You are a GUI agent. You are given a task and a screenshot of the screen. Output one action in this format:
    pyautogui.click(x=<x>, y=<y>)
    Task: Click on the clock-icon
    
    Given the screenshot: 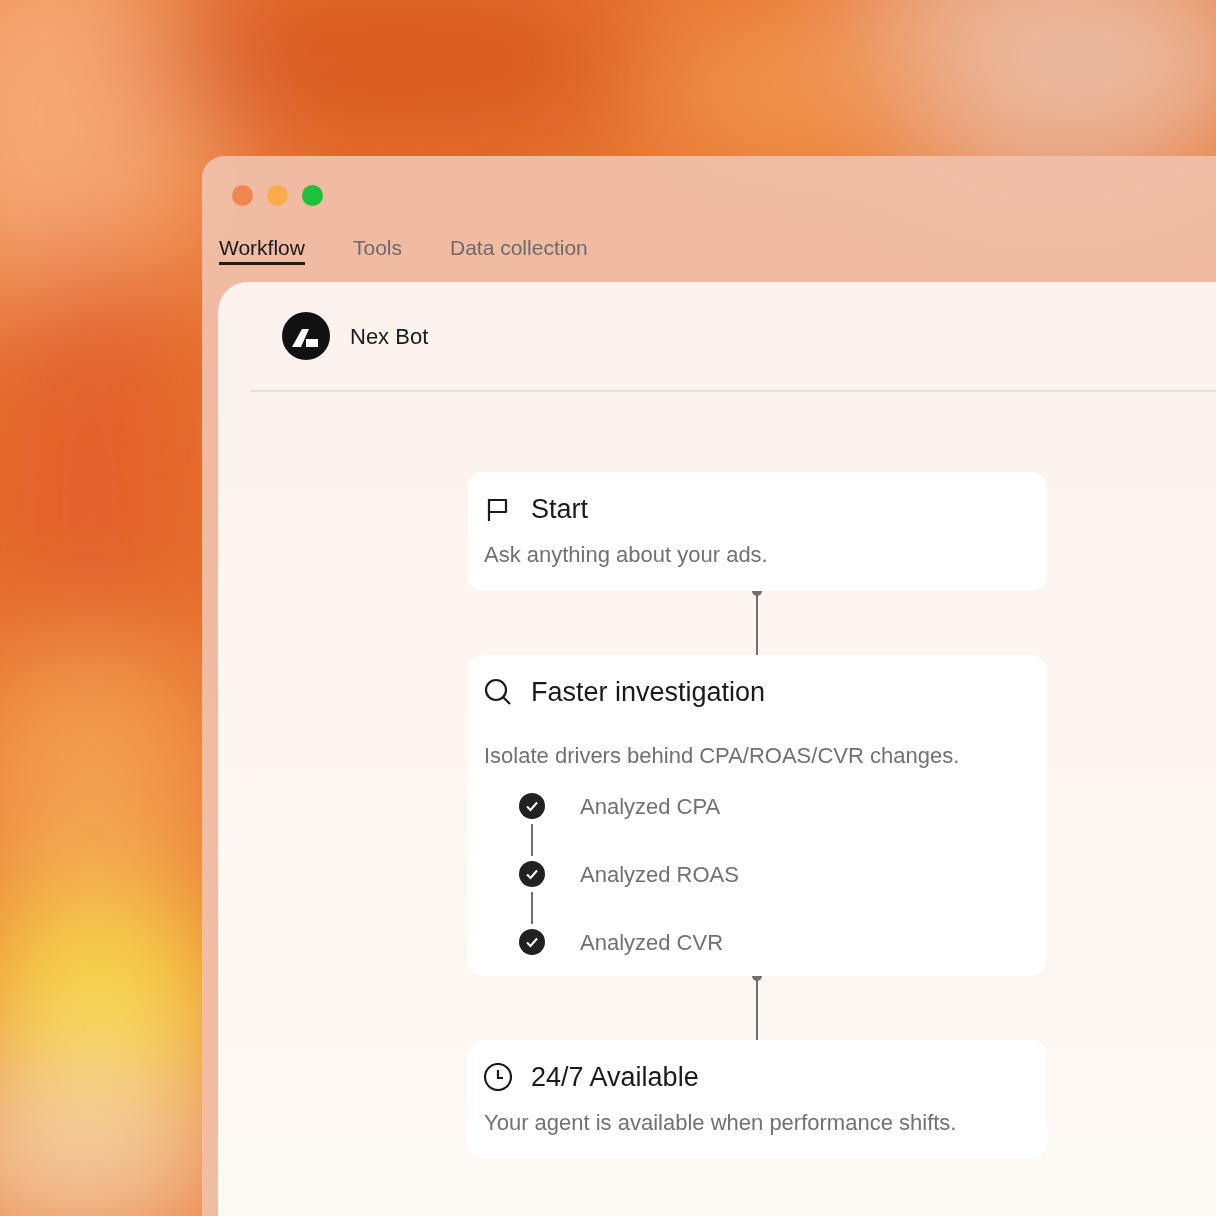 What is the action you would take?
    pyautogui.click(x=498, y=1077)
    